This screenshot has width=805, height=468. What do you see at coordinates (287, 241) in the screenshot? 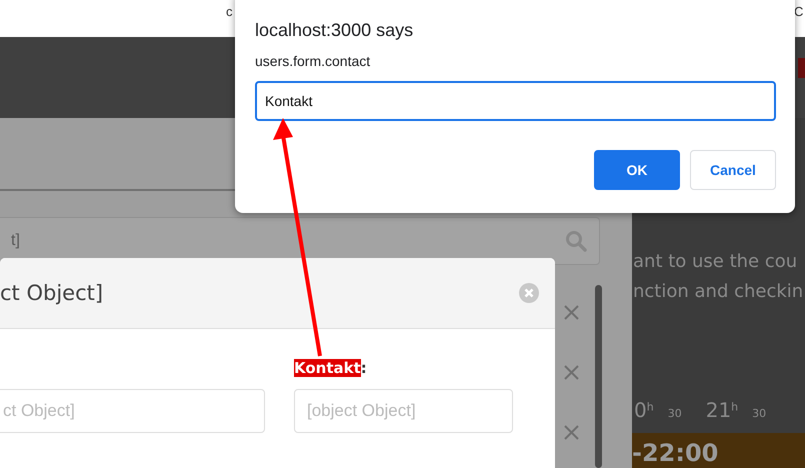
I see `search-input: t]` at bounding box center [287, 241].